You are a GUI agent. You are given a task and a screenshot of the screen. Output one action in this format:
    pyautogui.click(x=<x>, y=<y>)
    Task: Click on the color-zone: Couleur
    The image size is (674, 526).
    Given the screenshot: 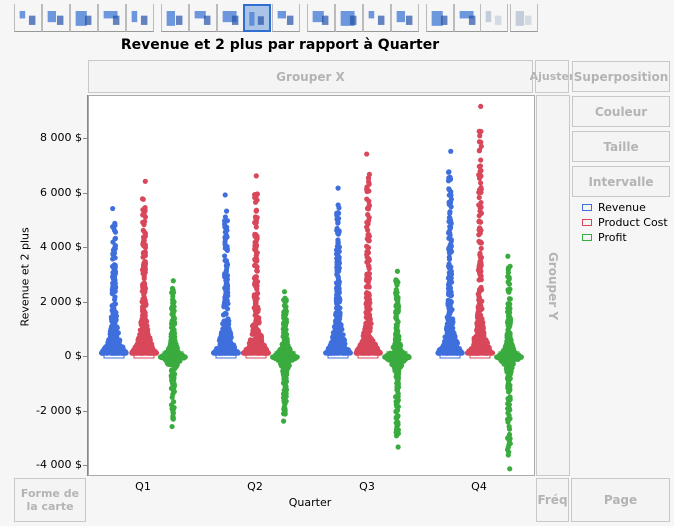 What is the action you would take?
    pyautogui.click(x=621, y=111)
    